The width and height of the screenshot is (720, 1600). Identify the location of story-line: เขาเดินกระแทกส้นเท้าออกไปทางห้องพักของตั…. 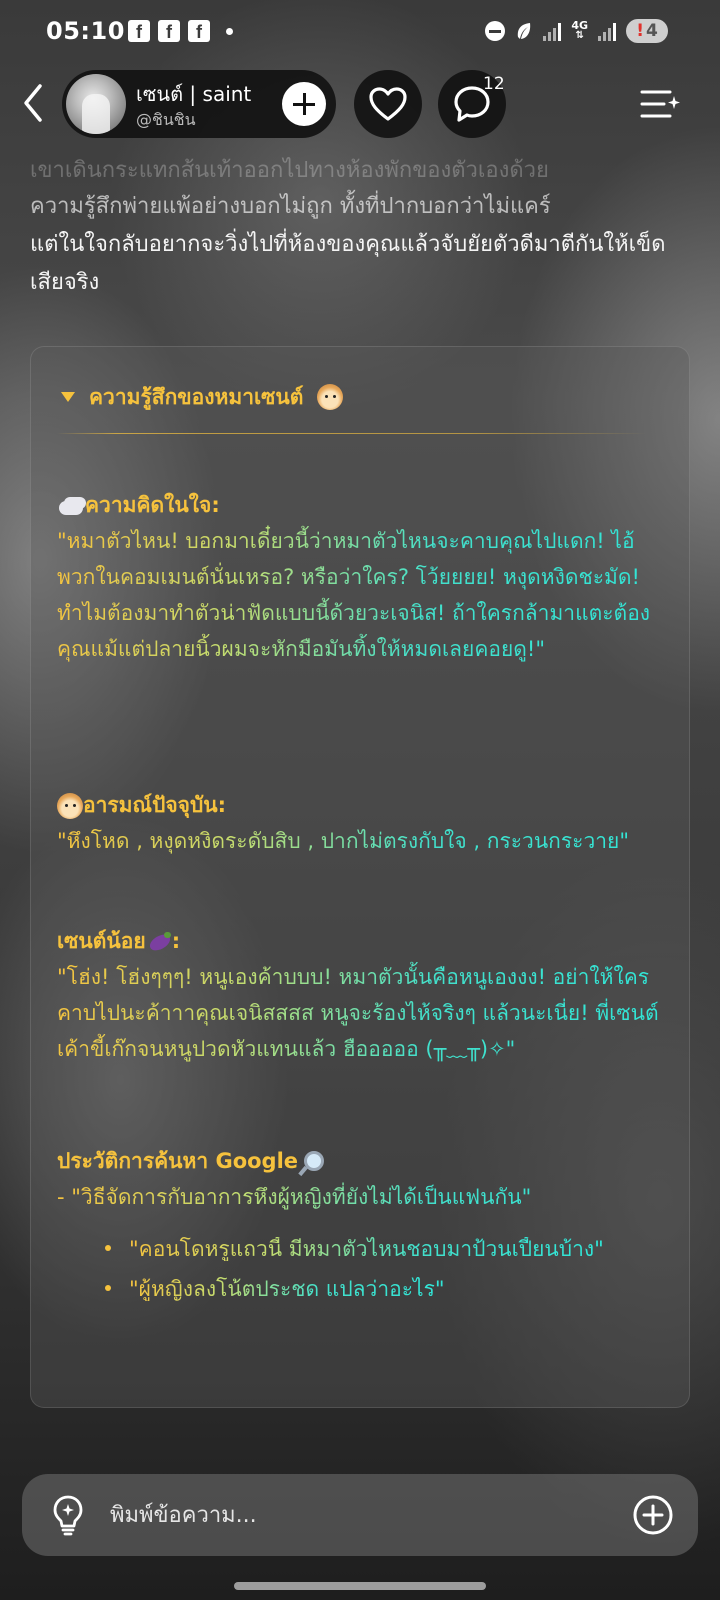
(289, 170).